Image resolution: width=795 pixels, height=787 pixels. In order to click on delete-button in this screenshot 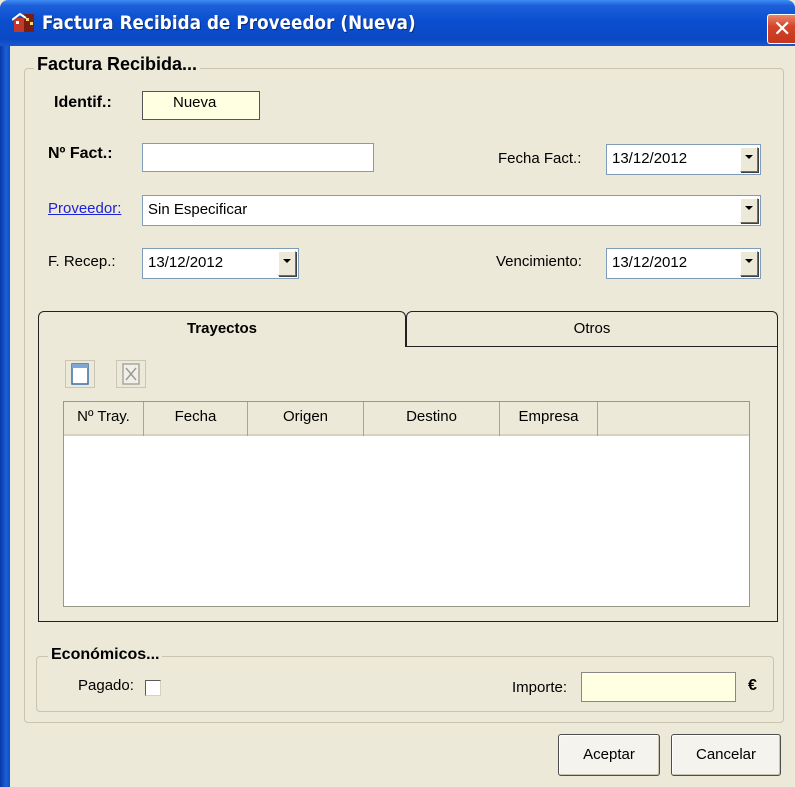, I will do `click(131, 374)`.